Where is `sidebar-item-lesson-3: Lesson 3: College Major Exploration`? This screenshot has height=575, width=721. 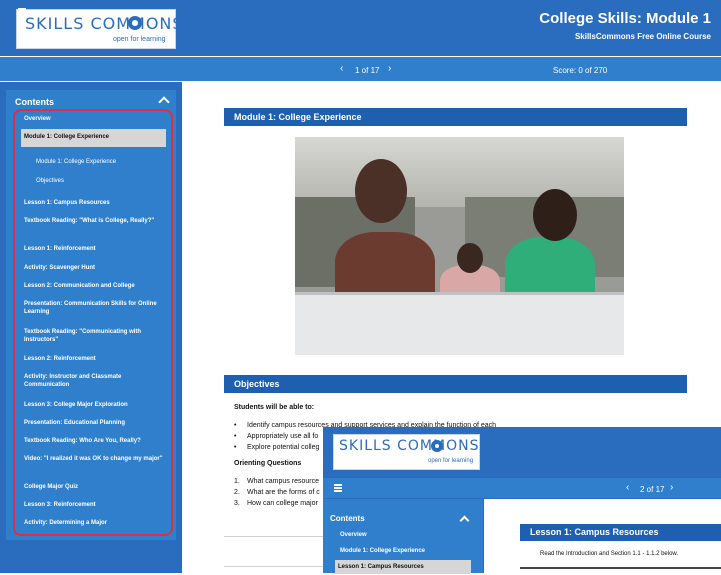 sidebar-item-lesson-3: Lesson 3: College Major Exploration is located at coordinates (94, 405).